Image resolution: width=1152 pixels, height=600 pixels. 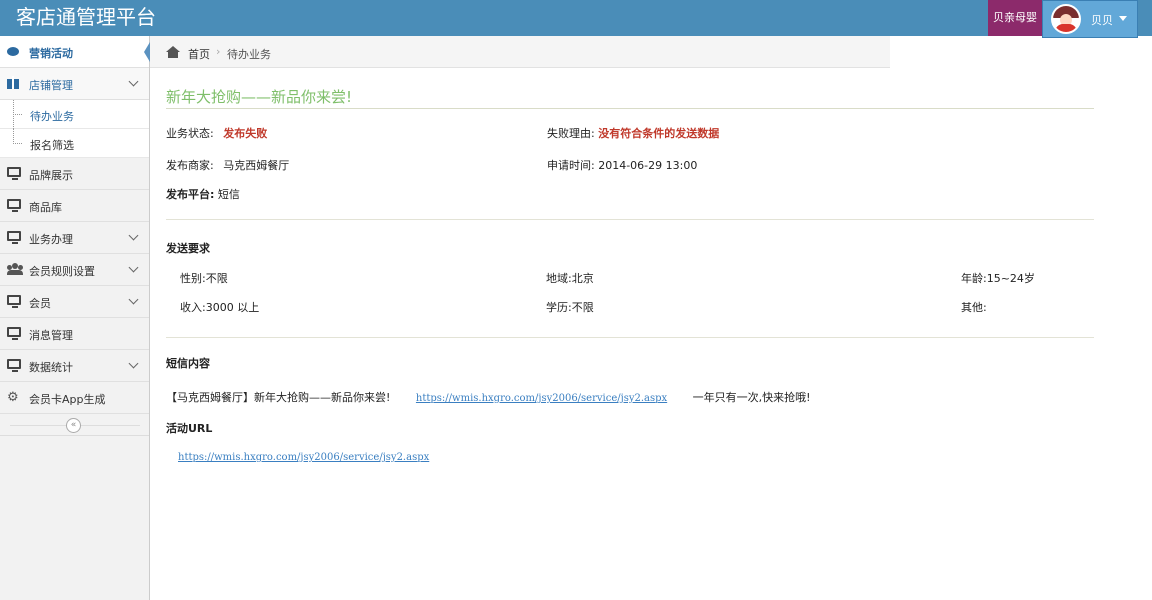 I want to click on region-requirement: 地域:北京, so click(x=570, y=278).